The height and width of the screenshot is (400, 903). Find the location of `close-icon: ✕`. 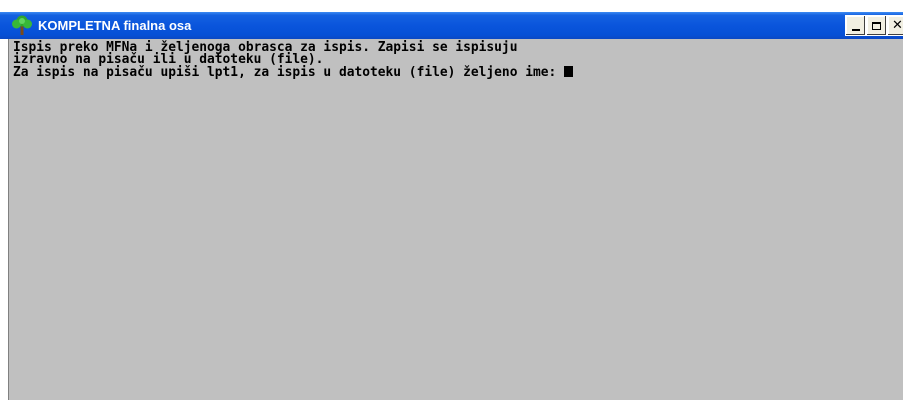

close-icon: ✕ is located at coordinates (897, 25).